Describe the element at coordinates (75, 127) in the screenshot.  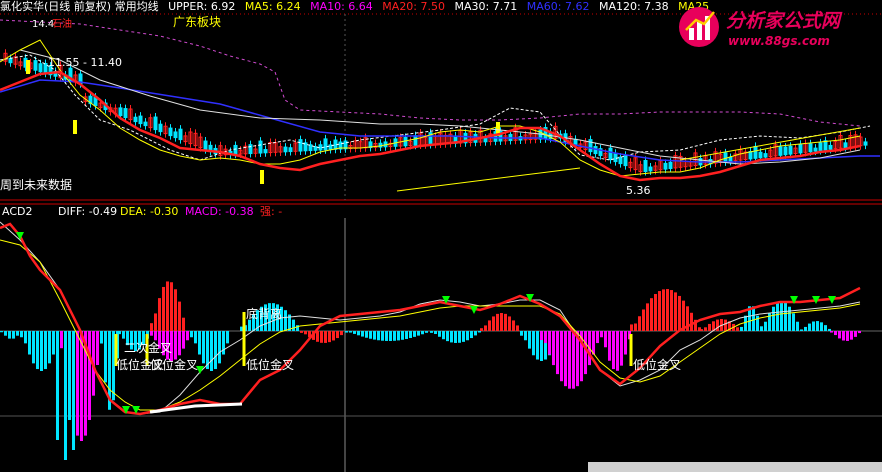
I see `signal-candle` at that location.